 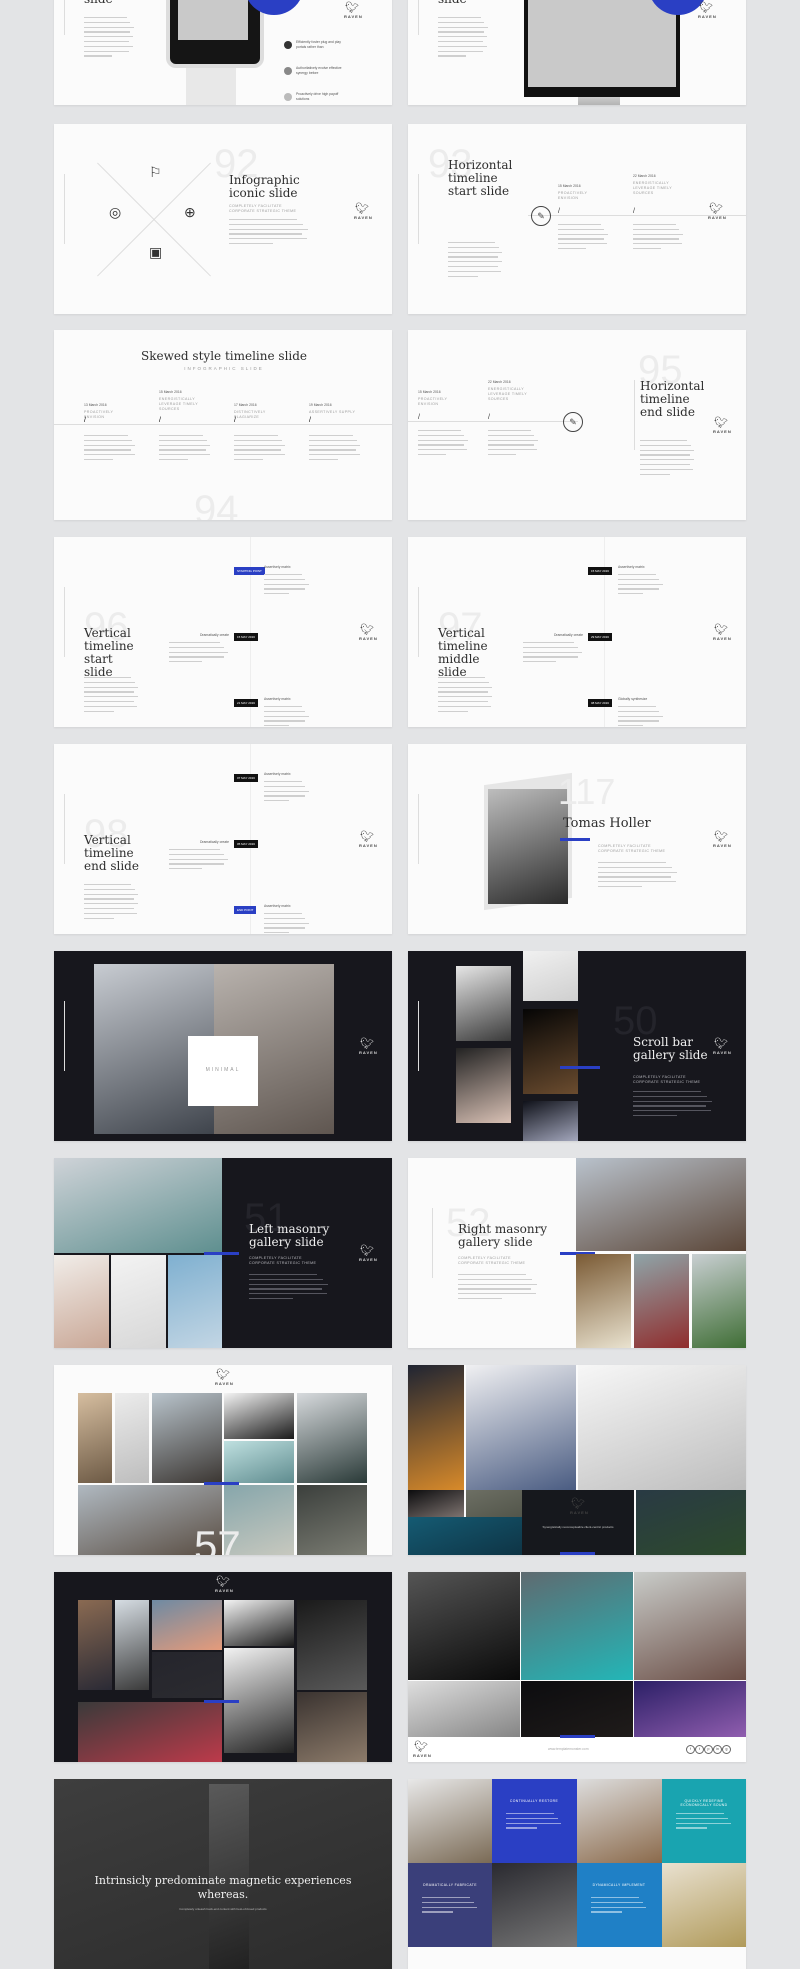 I want to click on social-g-icon: g, so click(x=726, y=1749).